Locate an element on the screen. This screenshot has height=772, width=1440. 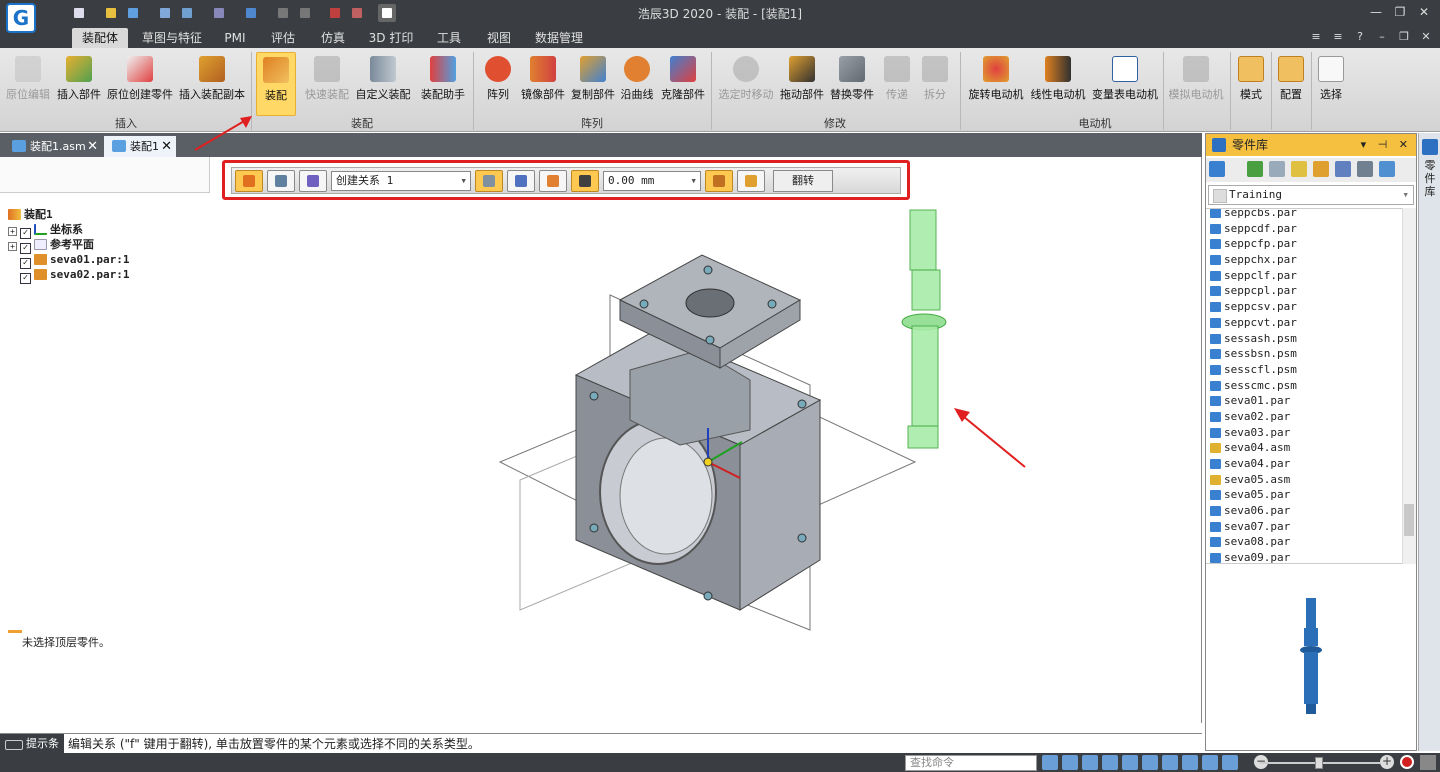
doc-close-icon: ✕ is located at coordinates (1426, 37).